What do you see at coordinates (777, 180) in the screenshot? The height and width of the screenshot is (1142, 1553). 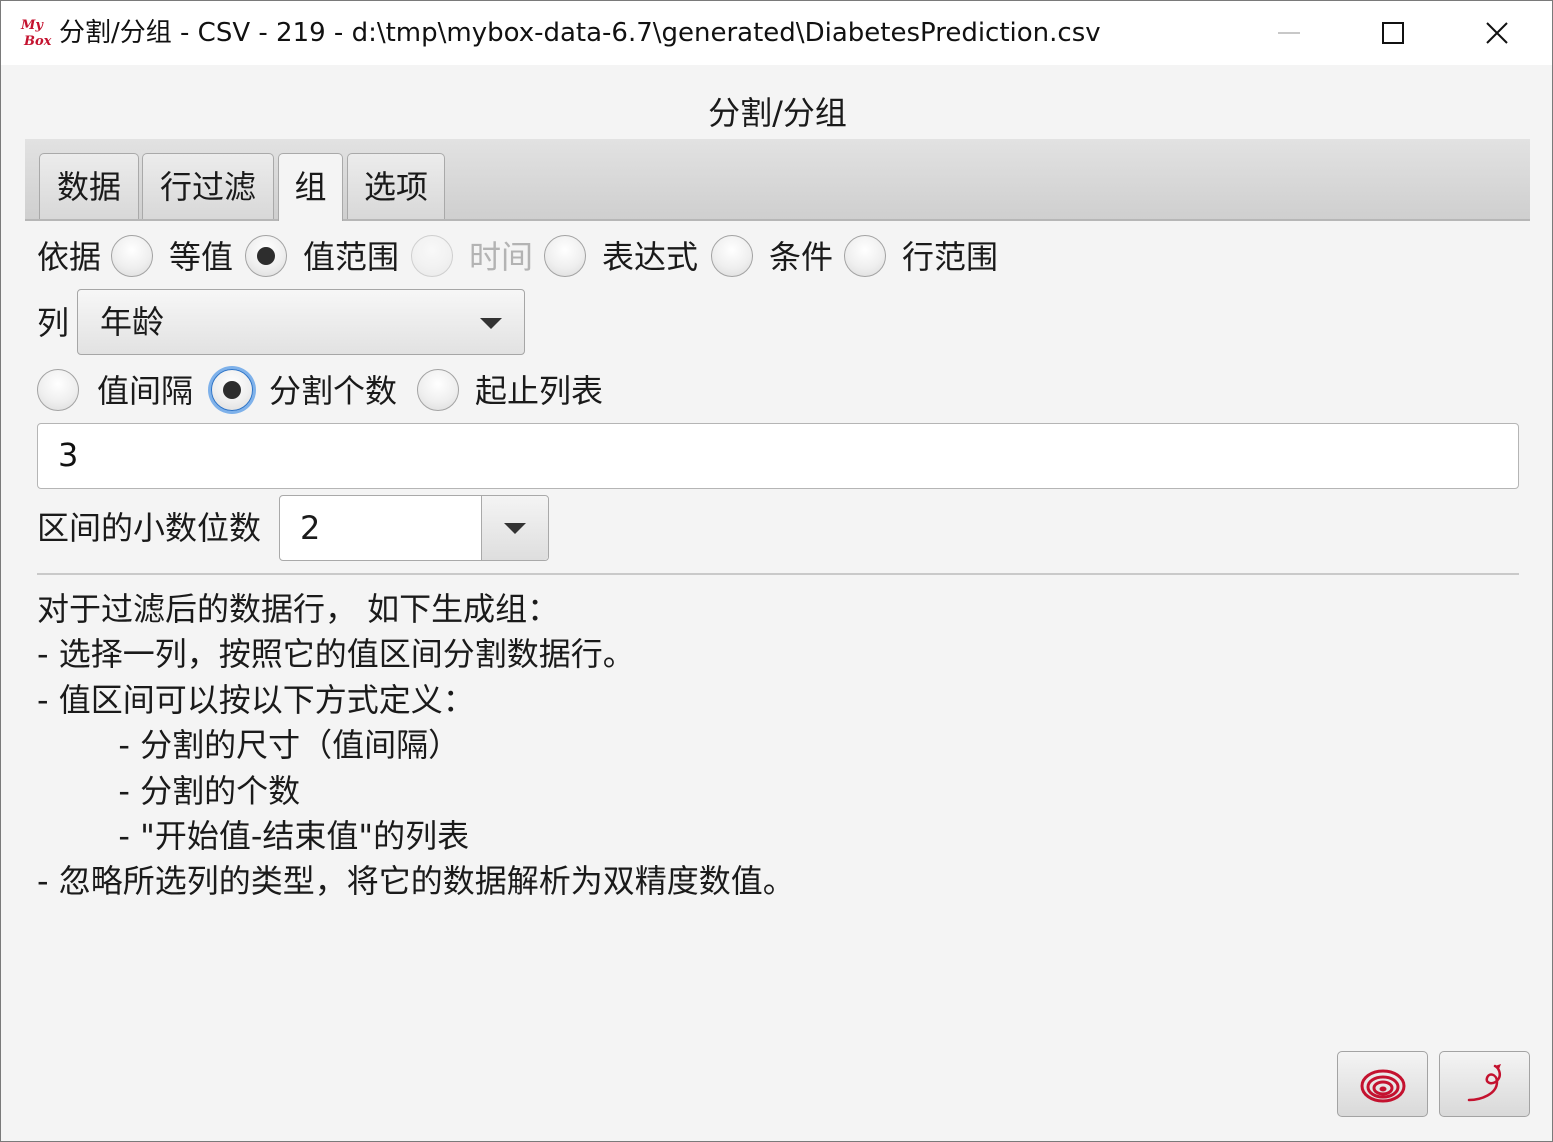 I see `tab-bar: 数据 行过滤 组 选项` at bounding box center [777, 180].